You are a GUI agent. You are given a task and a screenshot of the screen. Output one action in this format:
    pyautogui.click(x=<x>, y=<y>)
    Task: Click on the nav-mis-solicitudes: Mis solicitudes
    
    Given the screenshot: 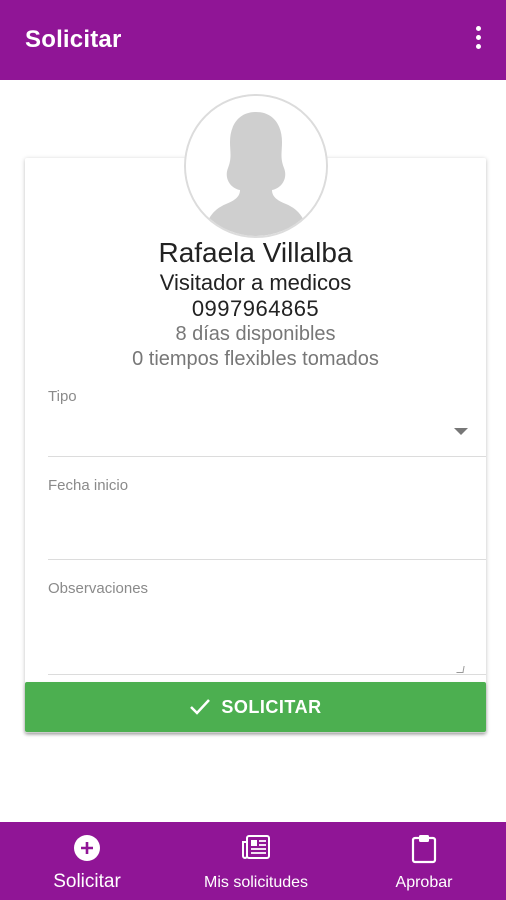 What is the action you would take?
    pyautogui.click(x=256, y=861)
    